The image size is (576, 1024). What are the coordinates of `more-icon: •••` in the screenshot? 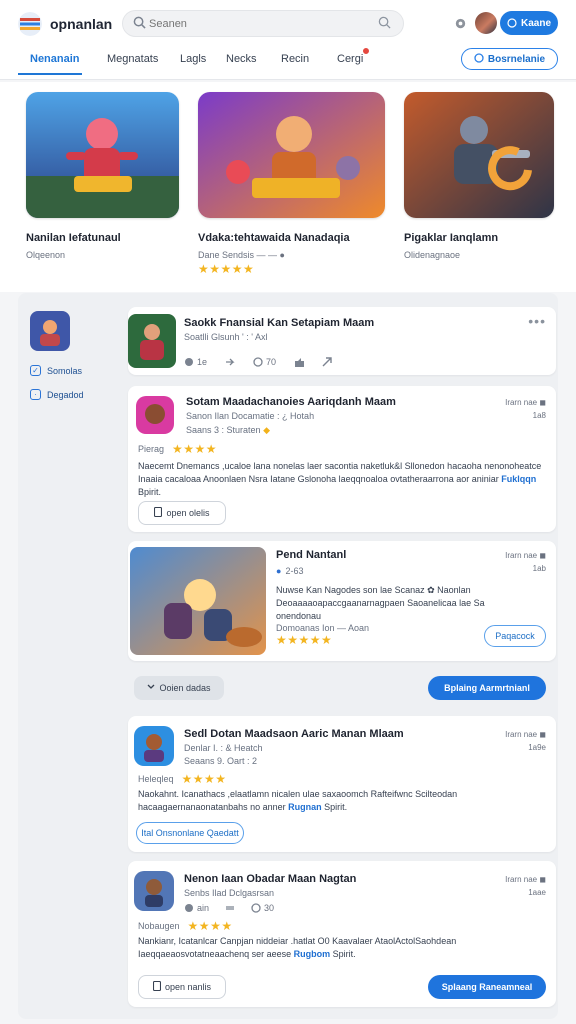 It's located at (537, 321).